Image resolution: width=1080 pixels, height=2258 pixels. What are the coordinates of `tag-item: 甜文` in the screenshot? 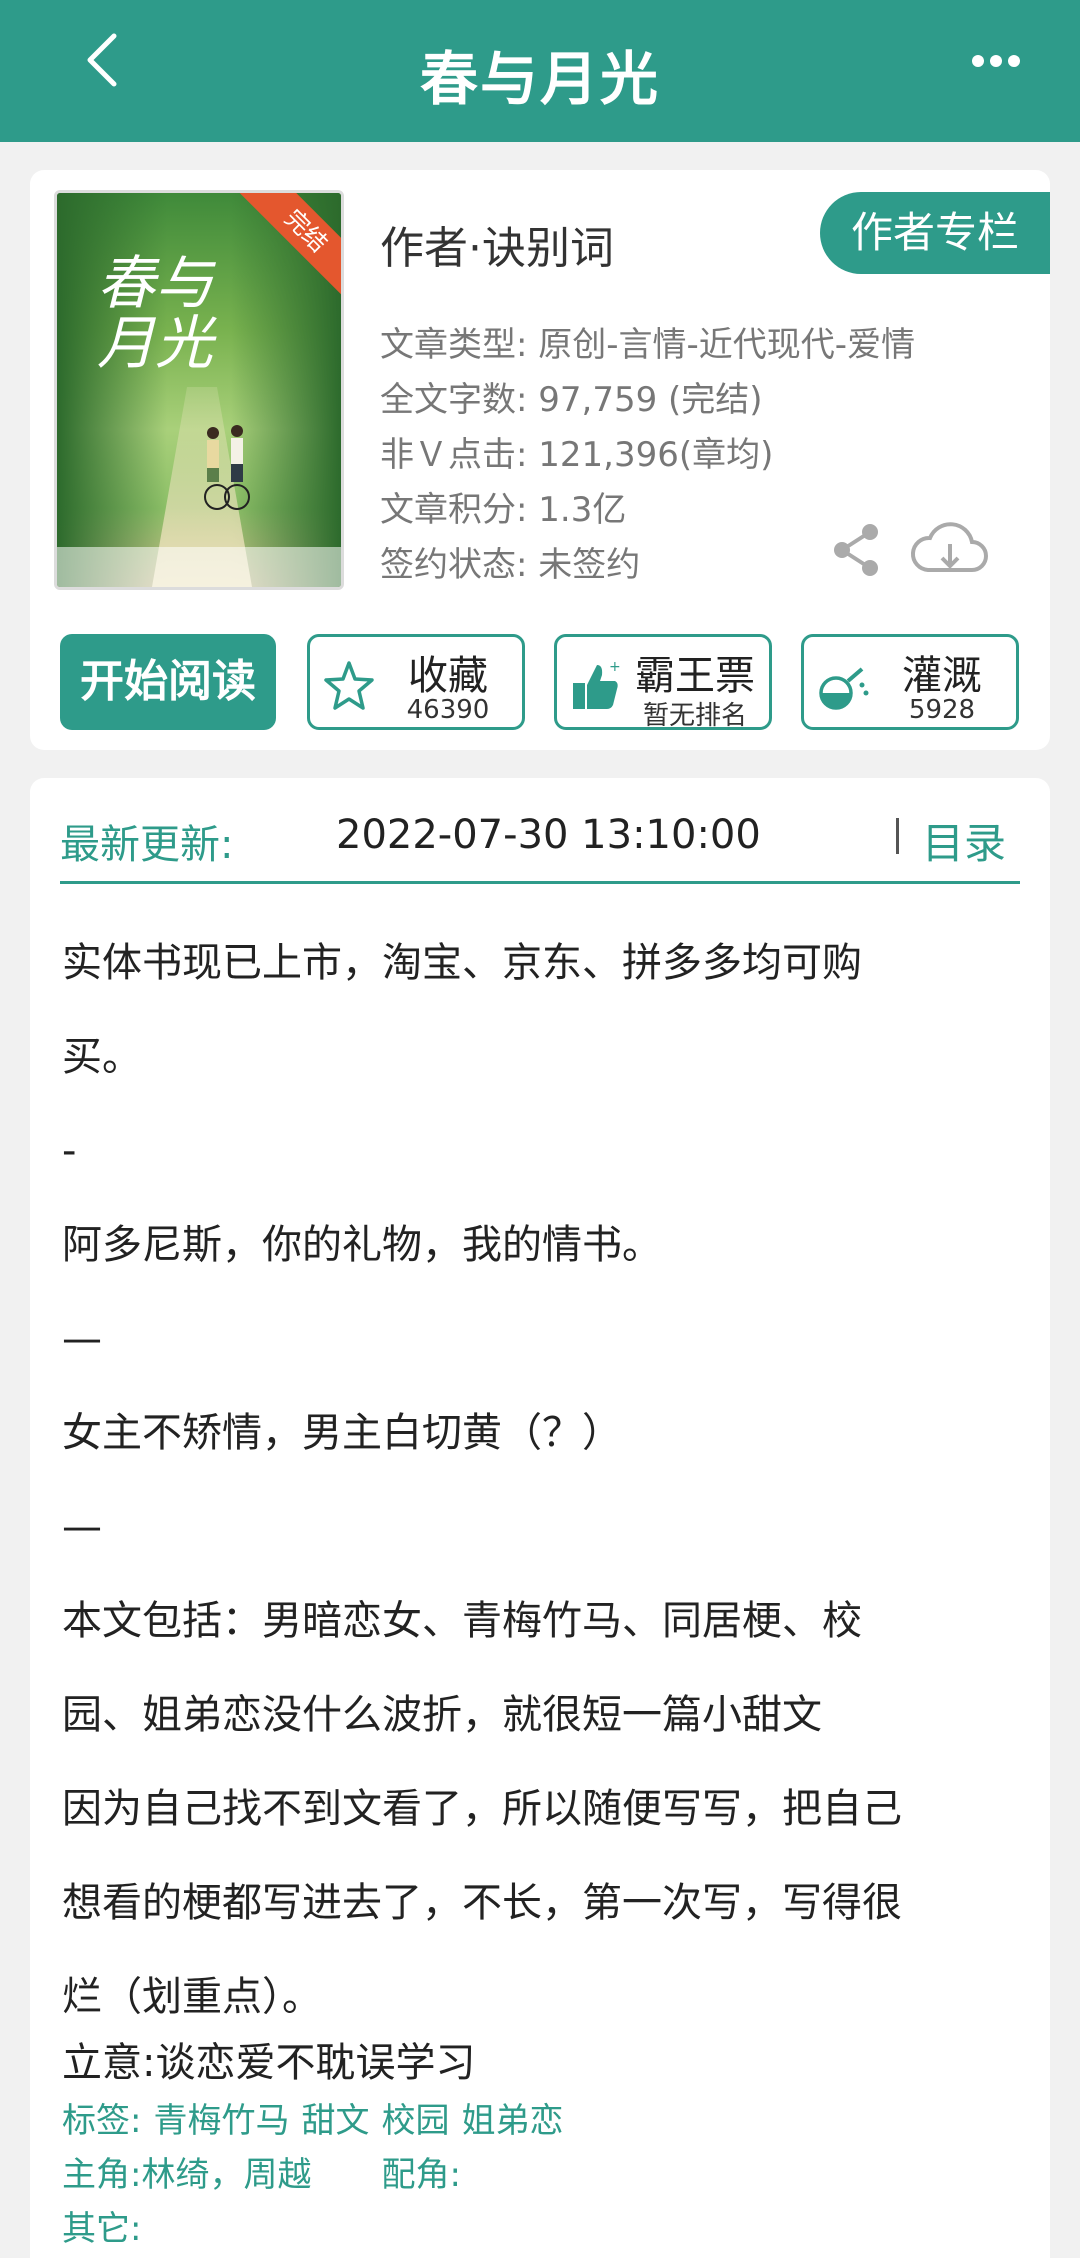 It's located at (335, 2121).